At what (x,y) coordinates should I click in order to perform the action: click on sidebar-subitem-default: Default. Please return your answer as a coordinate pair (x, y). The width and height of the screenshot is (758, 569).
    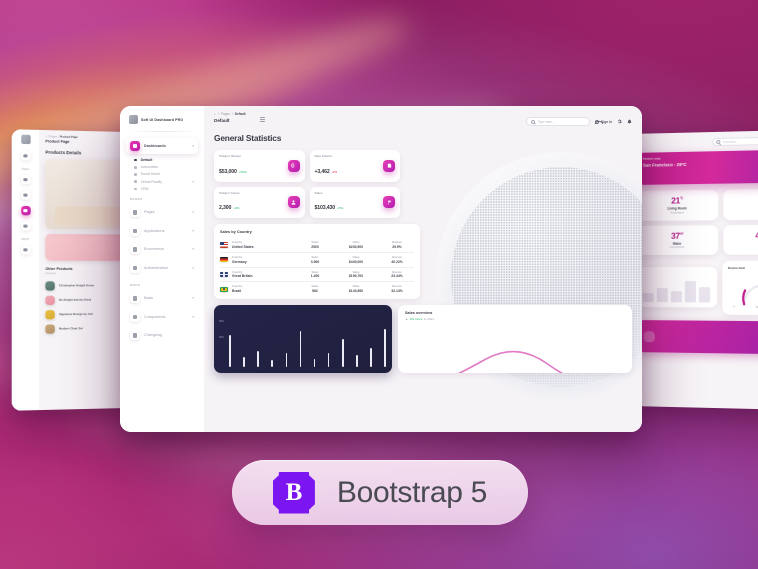
    Looking at the image, I should click on (162, 160).